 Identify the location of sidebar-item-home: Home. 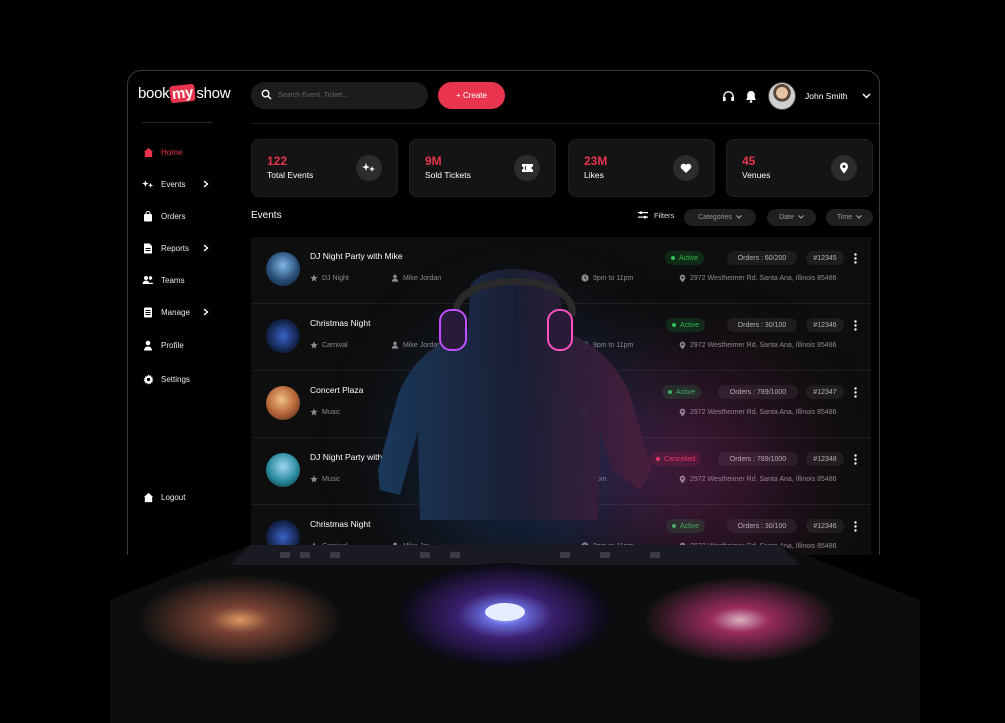
(162, 152).